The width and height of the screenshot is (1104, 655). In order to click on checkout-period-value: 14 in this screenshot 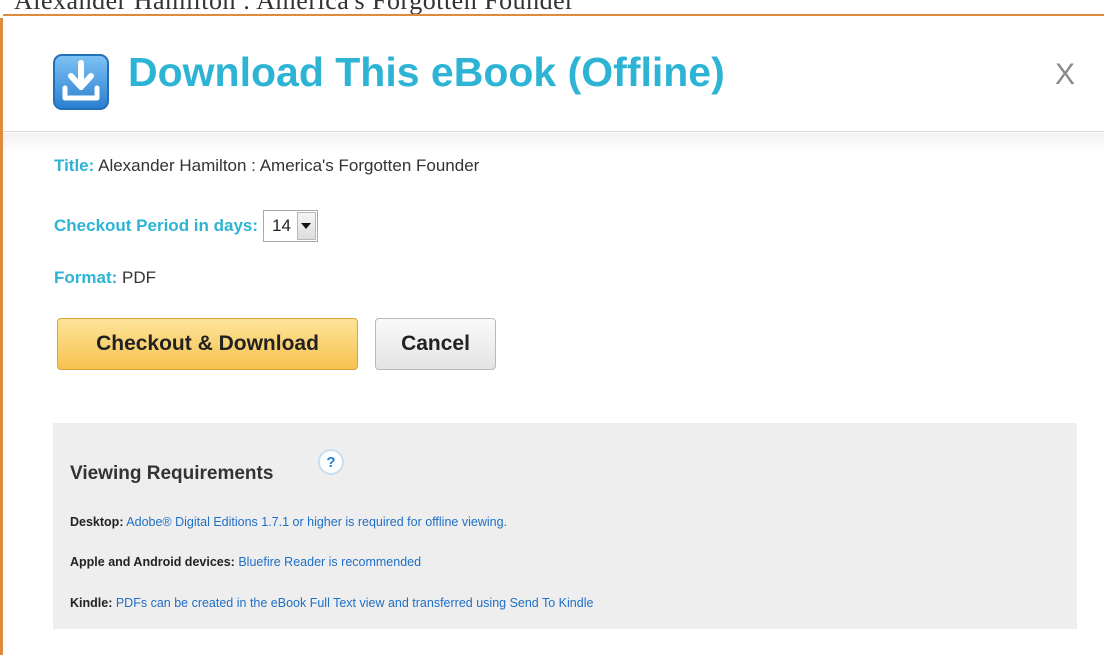, I will do `click(281, 225)`.